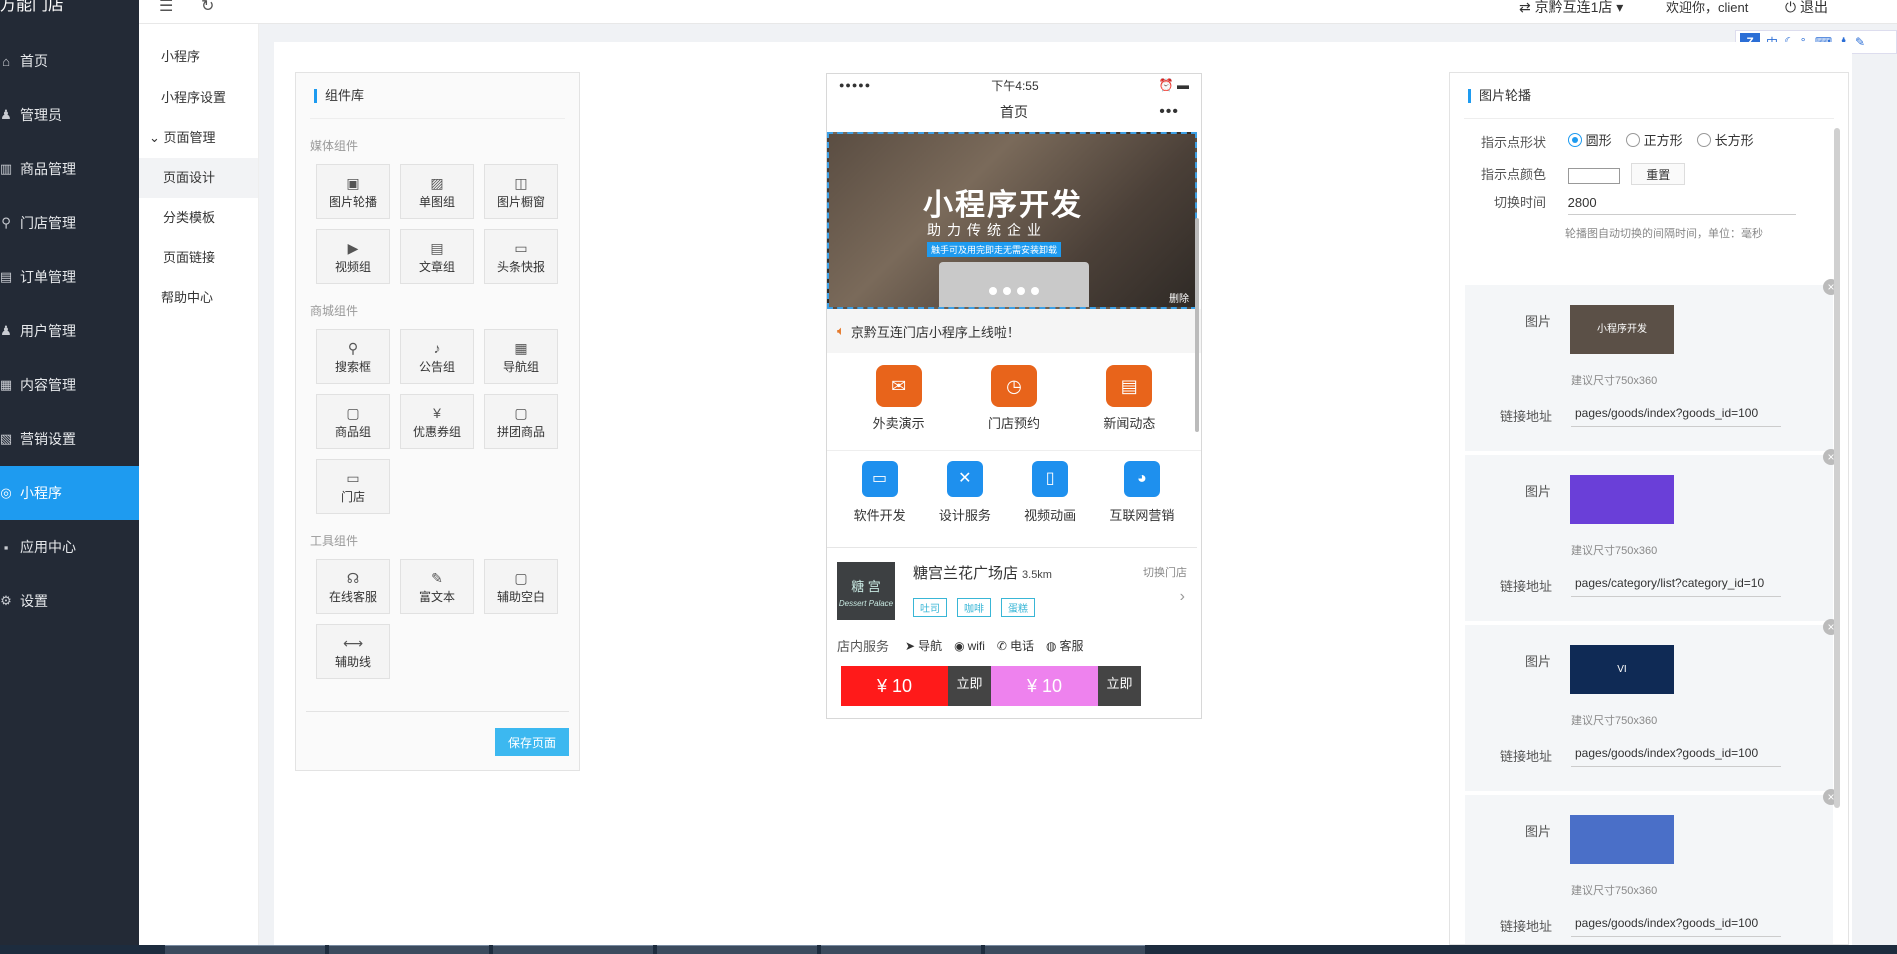  What do you see at coordinates (1622, 669) in the screenshot?
I see `slide-thumbnail: VI` at bounding box center [1622, 669].